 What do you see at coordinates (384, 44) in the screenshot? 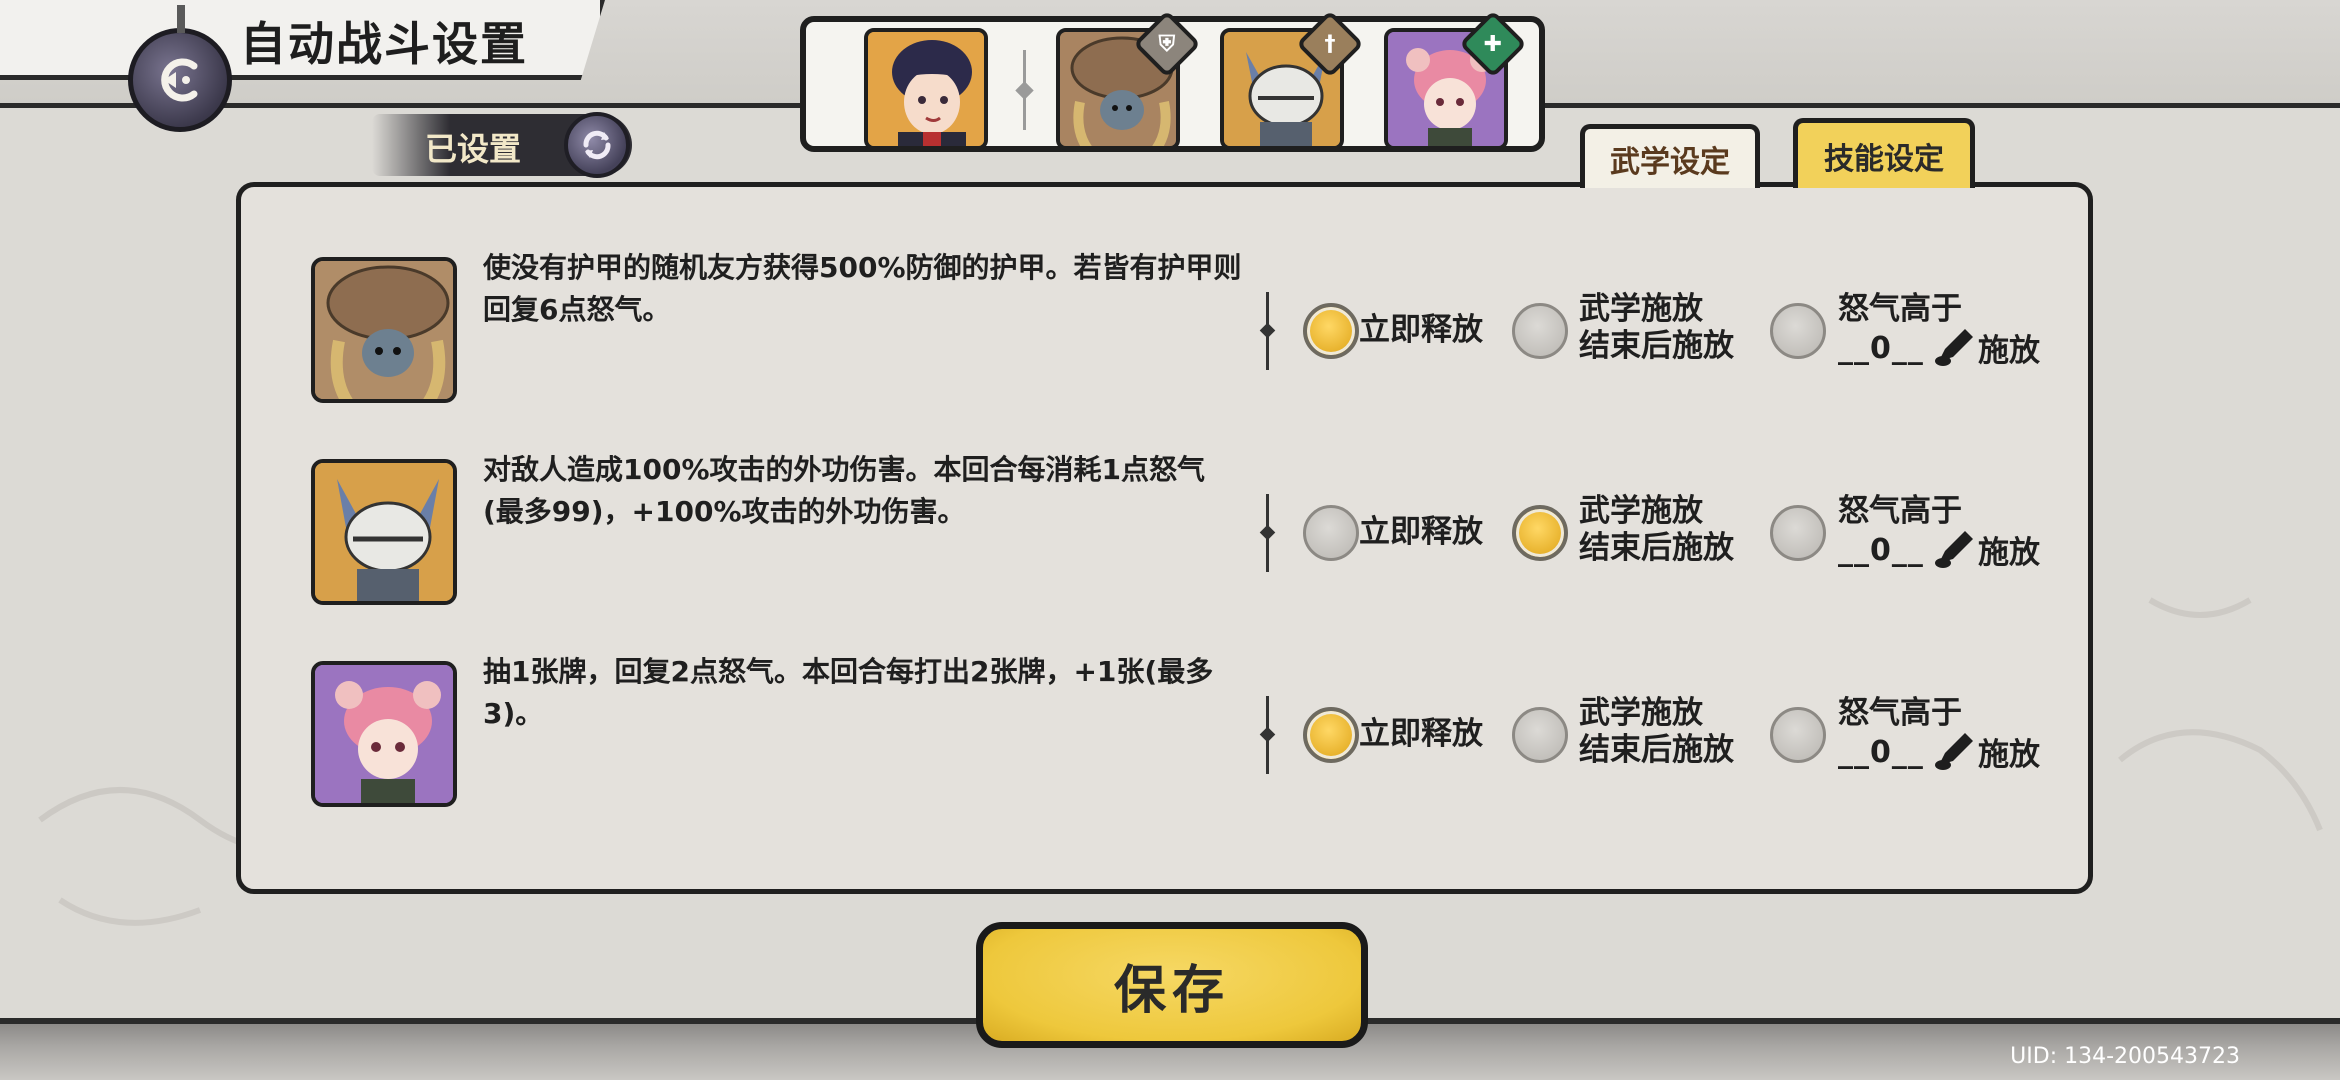
I see `page-title: 自动战斗设置` at bounding box center [384, 44].